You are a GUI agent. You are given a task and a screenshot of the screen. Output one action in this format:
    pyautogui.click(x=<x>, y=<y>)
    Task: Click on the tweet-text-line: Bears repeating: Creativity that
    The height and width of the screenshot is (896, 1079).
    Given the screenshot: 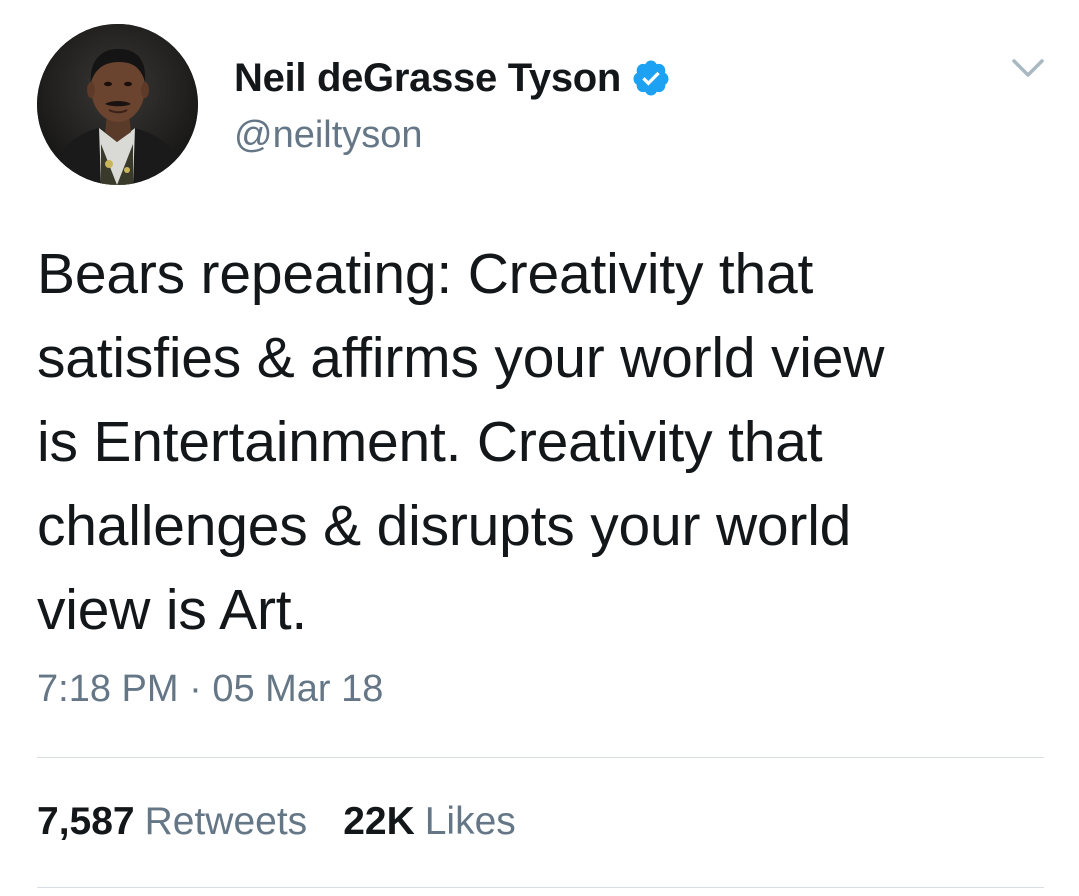 What is the action you would take?
    pyautogui.click(x=425, y=274)
    